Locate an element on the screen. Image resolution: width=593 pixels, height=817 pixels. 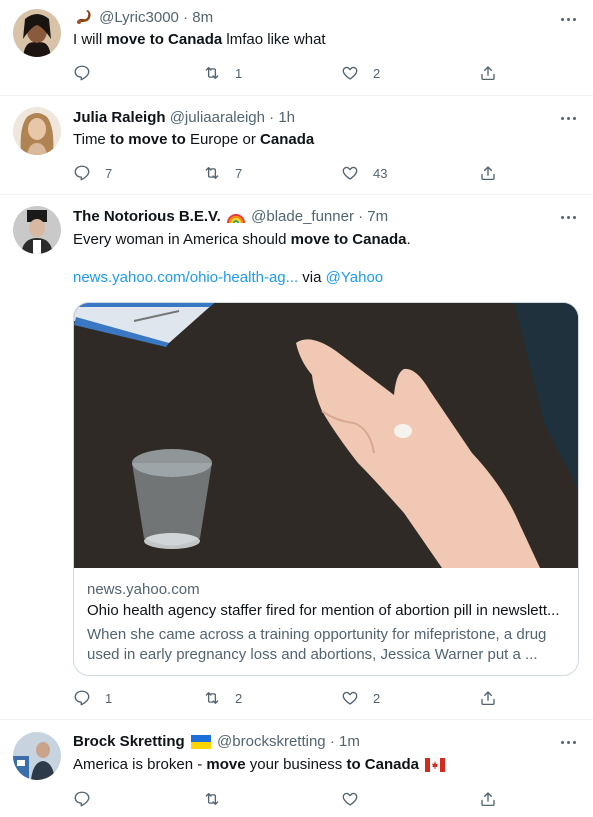
tweet-header: @Lyric3000 · 8m is located at coordinates (313, 18).